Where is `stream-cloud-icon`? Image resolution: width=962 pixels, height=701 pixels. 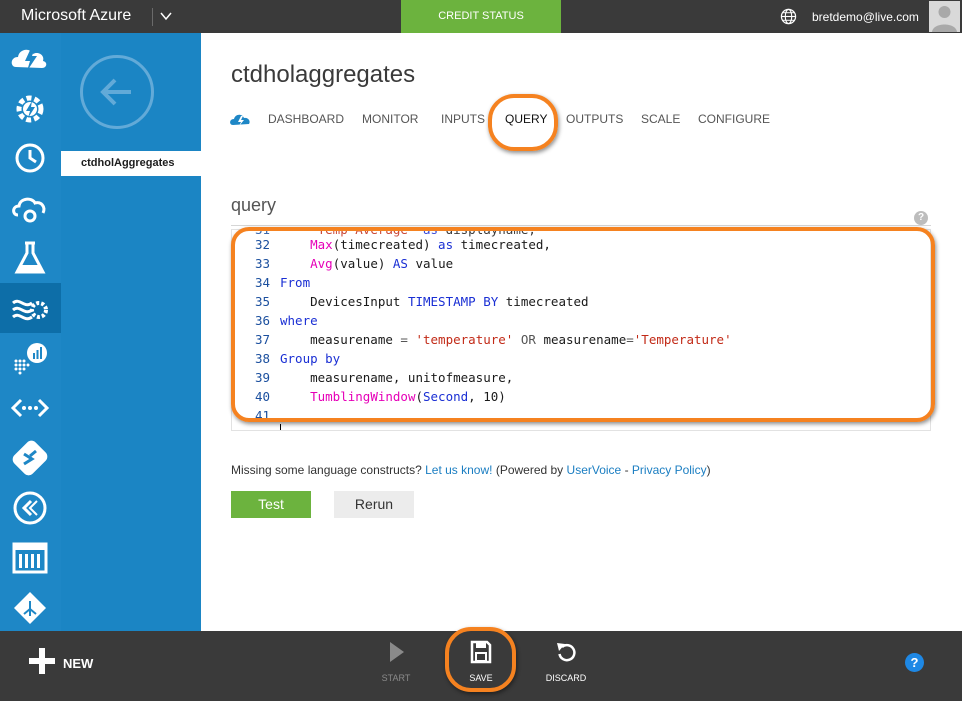
stream-cloud-icon is located at coordinates (240, 120).